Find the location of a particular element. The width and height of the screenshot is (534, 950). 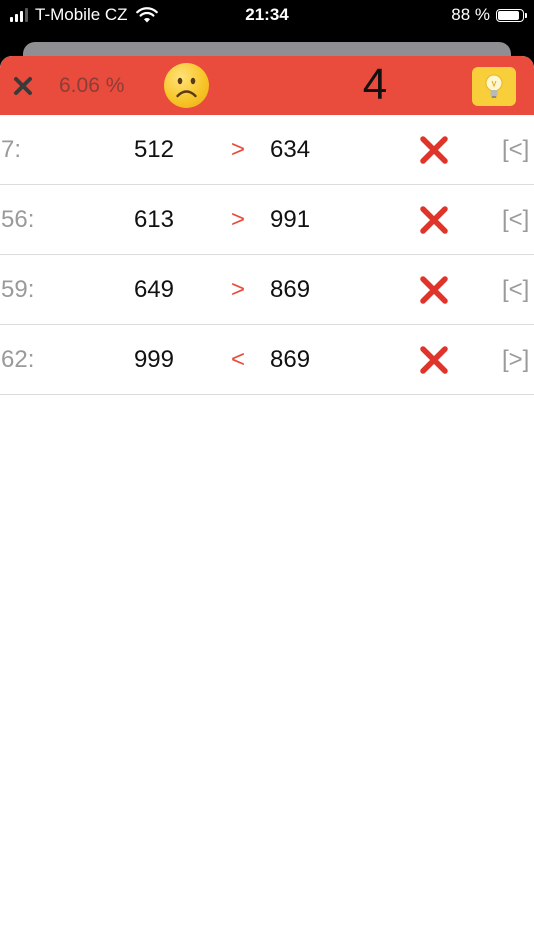

item-index: 56: is located at coordinates (18, 219).